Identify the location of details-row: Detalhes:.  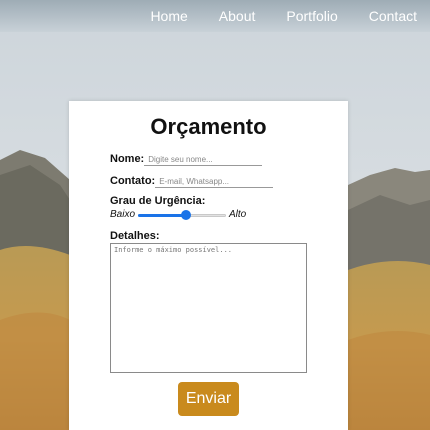
(135, 236).